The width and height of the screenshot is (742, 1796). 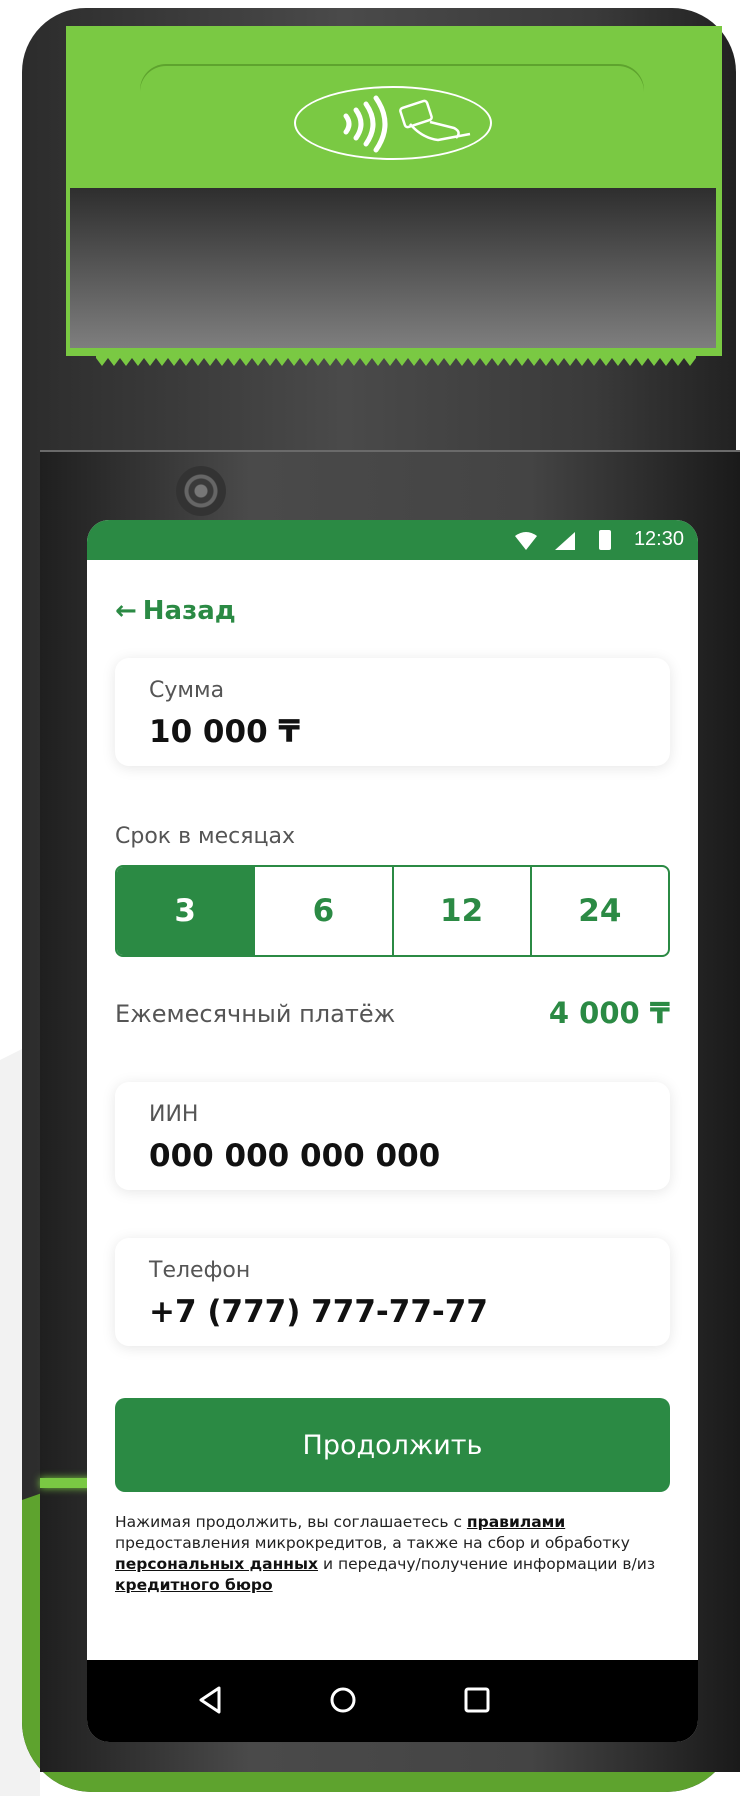 What do you see at coordinates (291, 1522) in the screenshot?
I see `legal-text-part: Нажимая продолжить, вы соглашаетесь с` at bounding box center [291, 1522].